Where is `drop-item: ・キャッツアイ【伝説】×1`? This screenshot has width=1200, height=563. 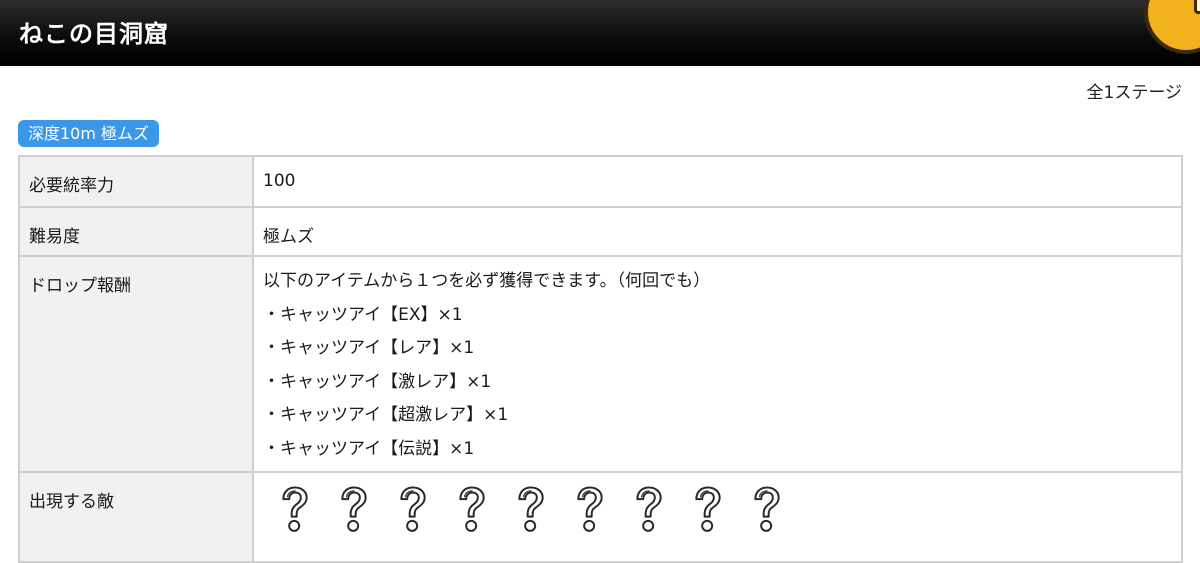
drop-item: ・キャッツアイ【伝説】×1 is located at coordinates (369, 448).